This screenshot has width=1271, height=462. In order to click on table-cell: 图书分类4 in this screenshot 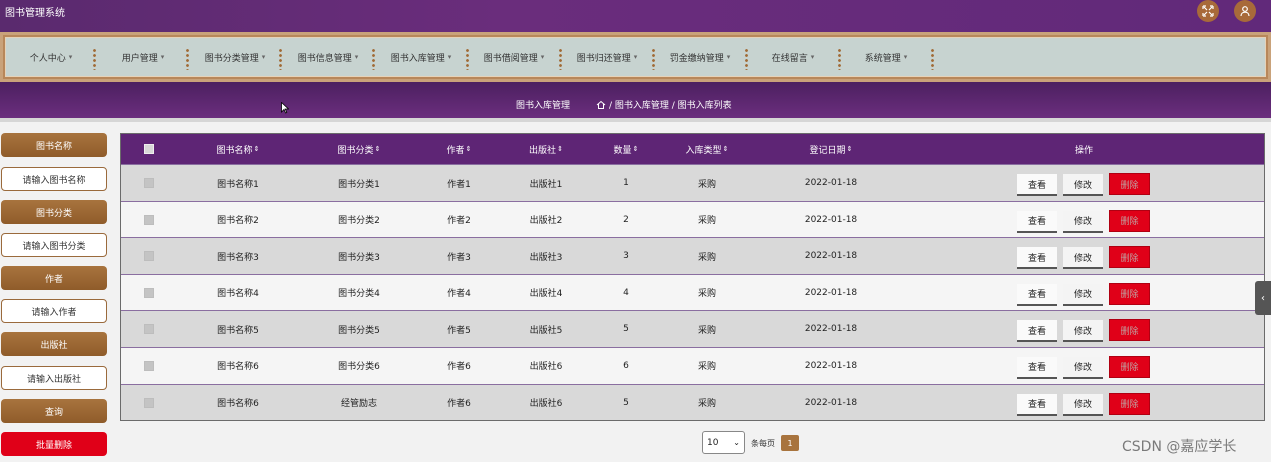, I will do `click(359, 294)`.